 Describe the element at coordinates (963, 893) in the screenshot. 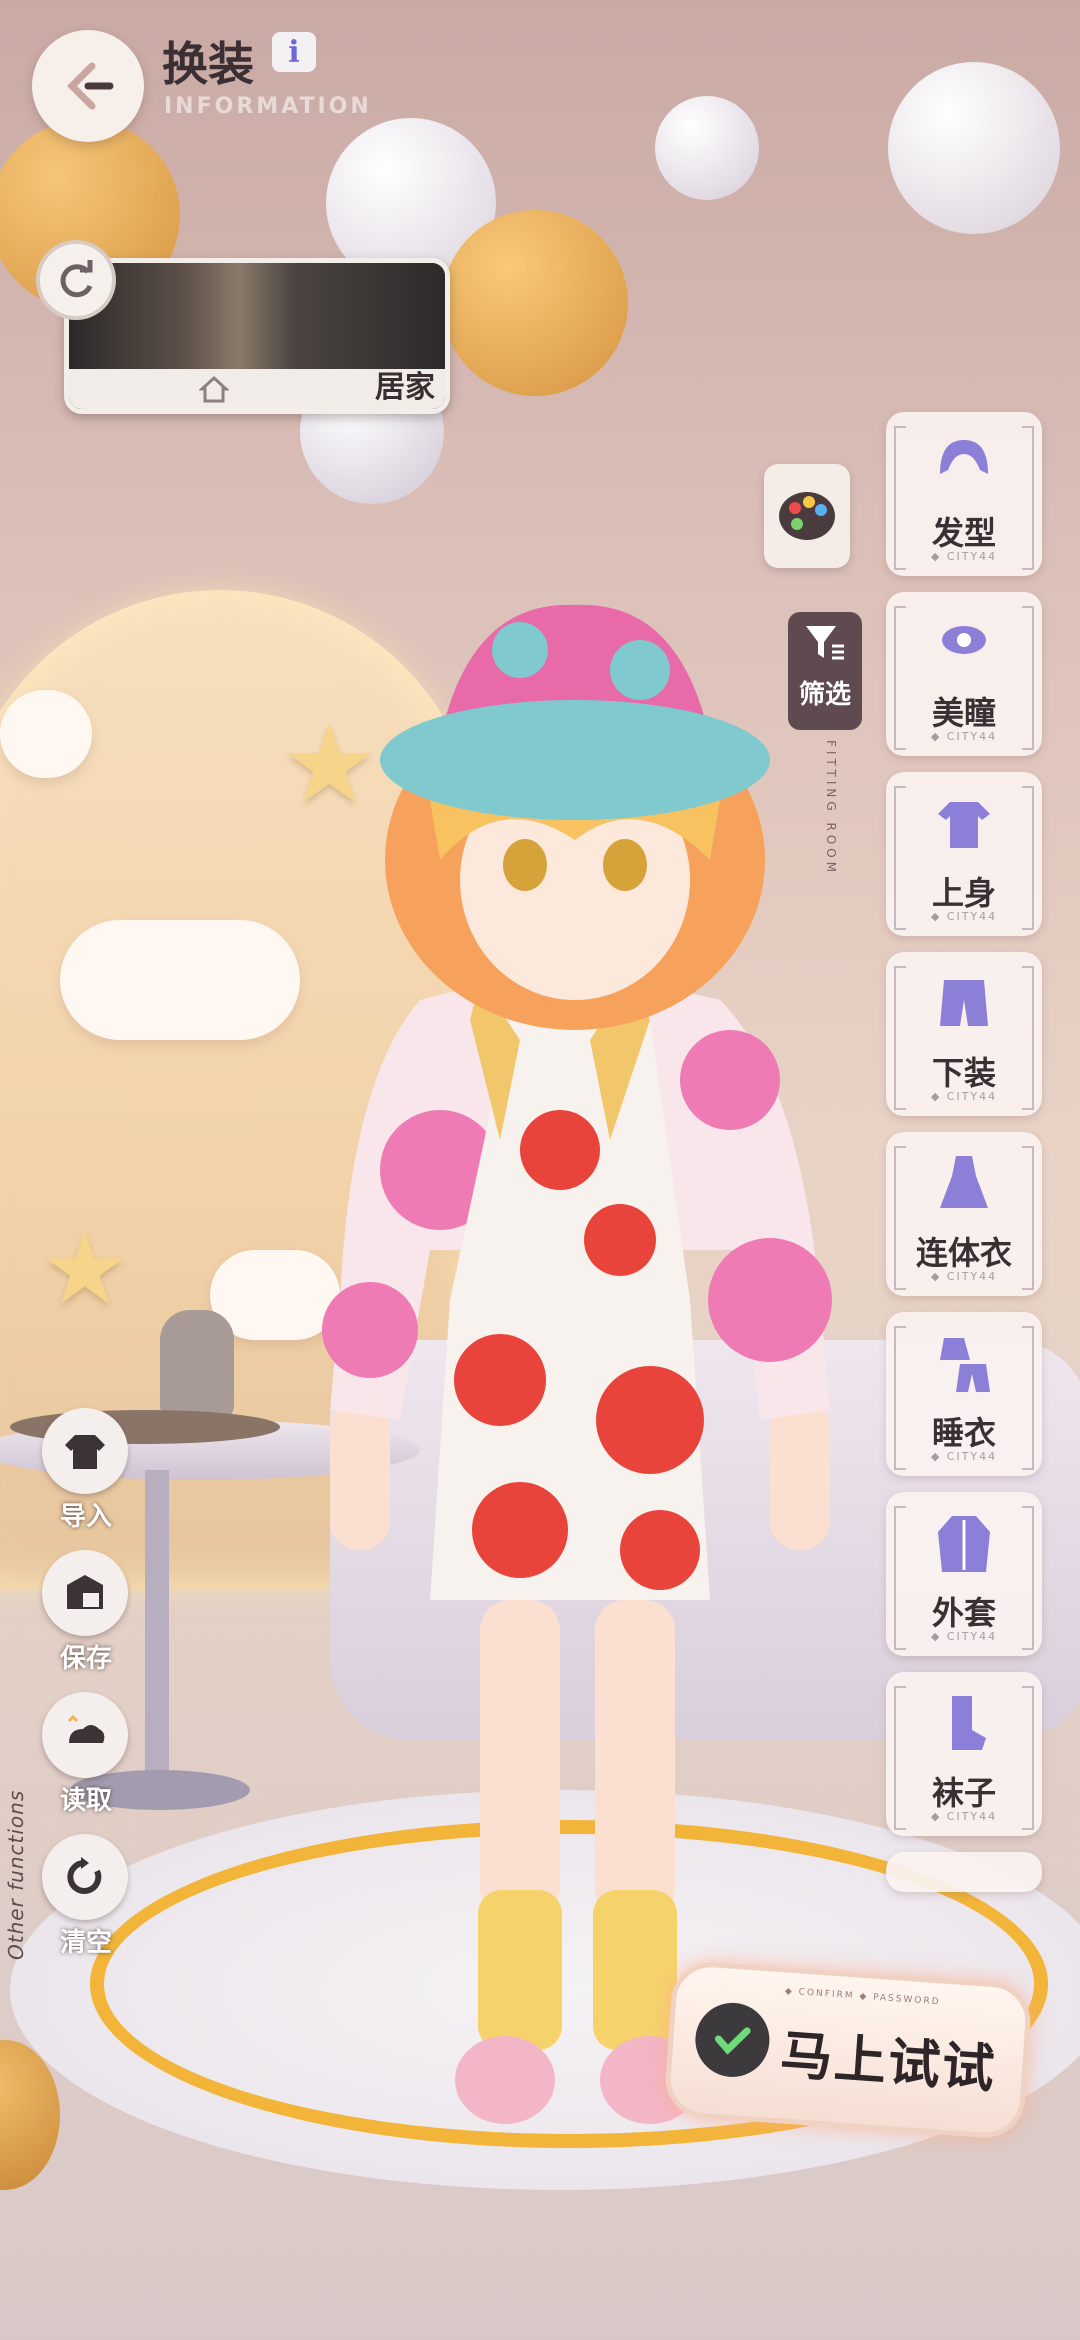

I see `category-label: 上身` at that location.